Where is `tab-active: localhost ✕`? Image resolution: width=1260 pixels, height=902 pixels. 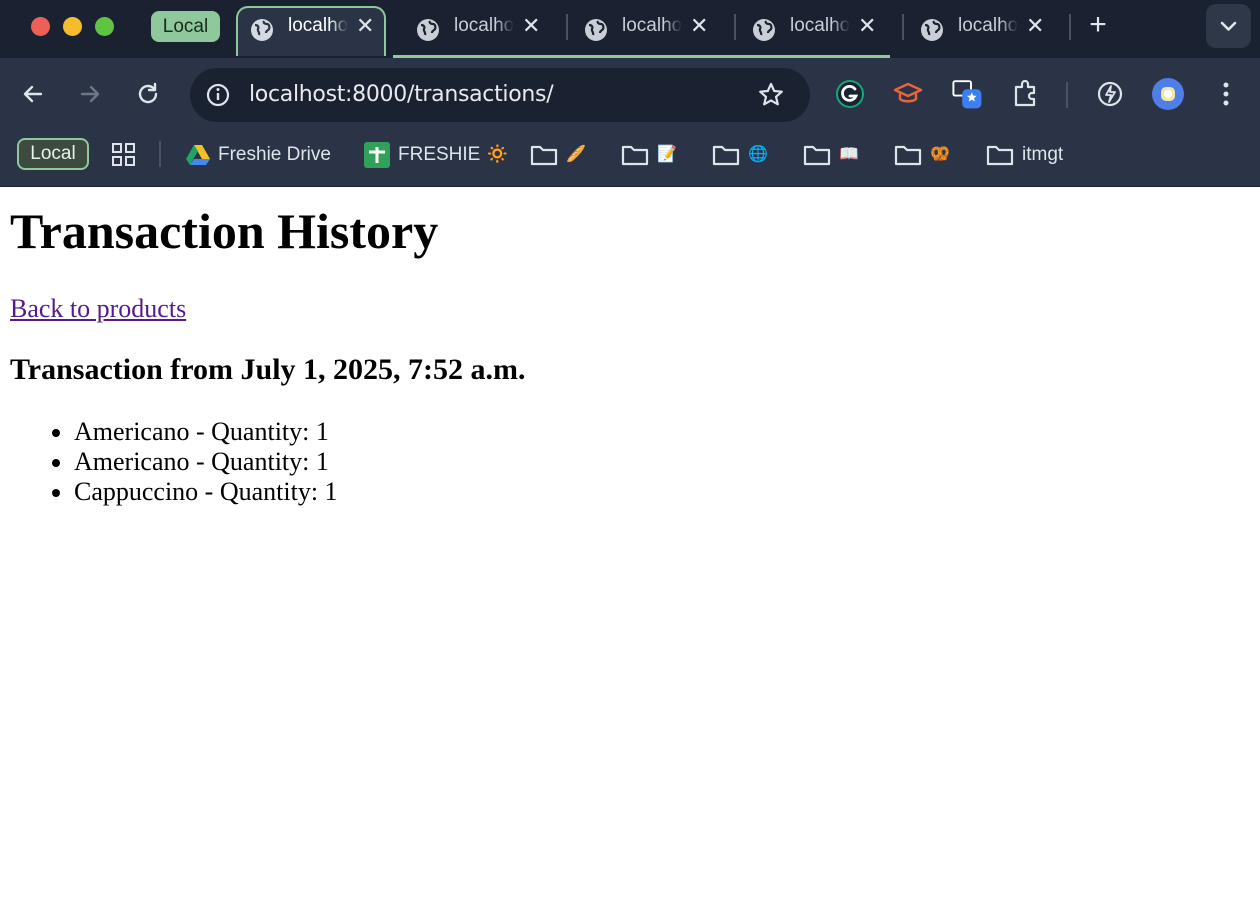
tab-active: localhost ✕ is located at coordinates (311, 31).